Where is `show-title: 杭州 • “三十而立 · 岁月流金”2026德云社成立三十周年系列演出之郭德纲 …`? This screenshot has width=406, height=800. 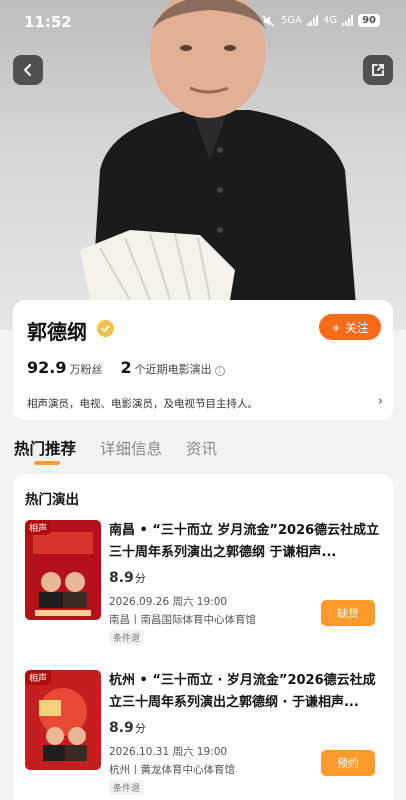 show-title: 杭州 • “三十而立 · 岁月流金”2026德云社成立三十周年系列演出之郭德纲 … is located at coordinates (245, 692).